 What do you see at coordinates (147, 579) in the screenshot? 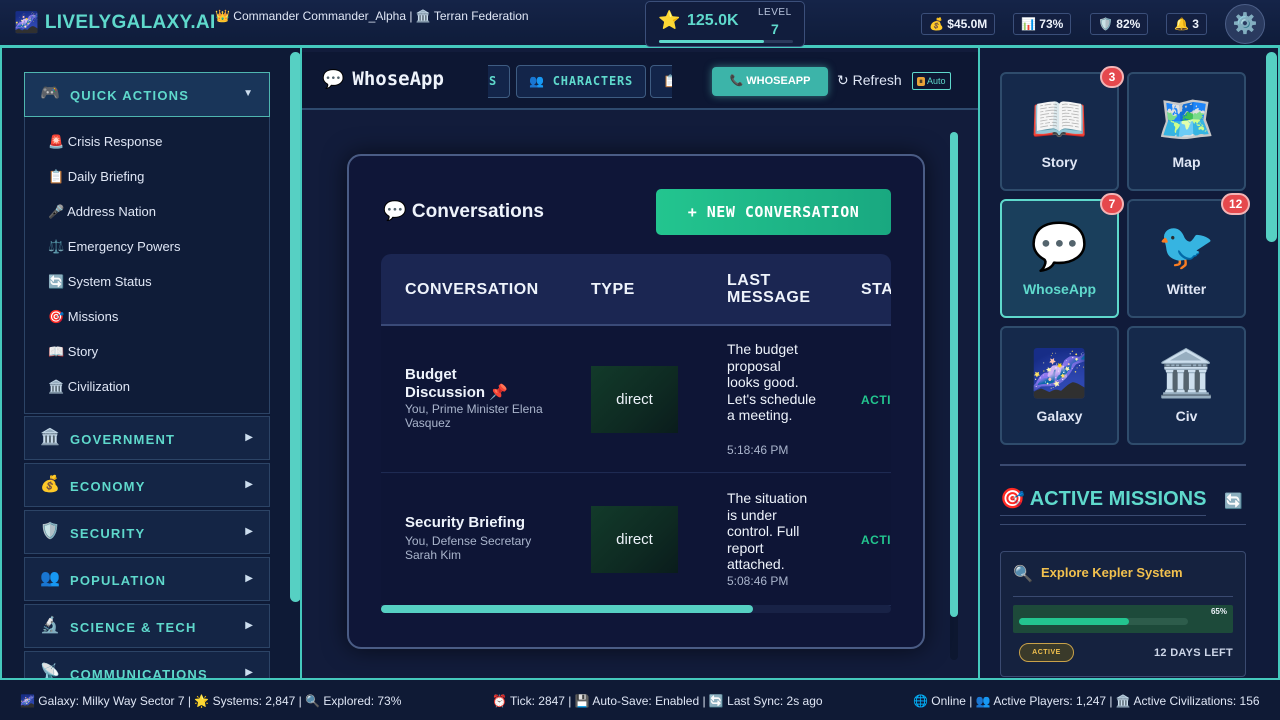
I see `section-population: 👥 POPULATION ▶` at bounding box center [147, 579].